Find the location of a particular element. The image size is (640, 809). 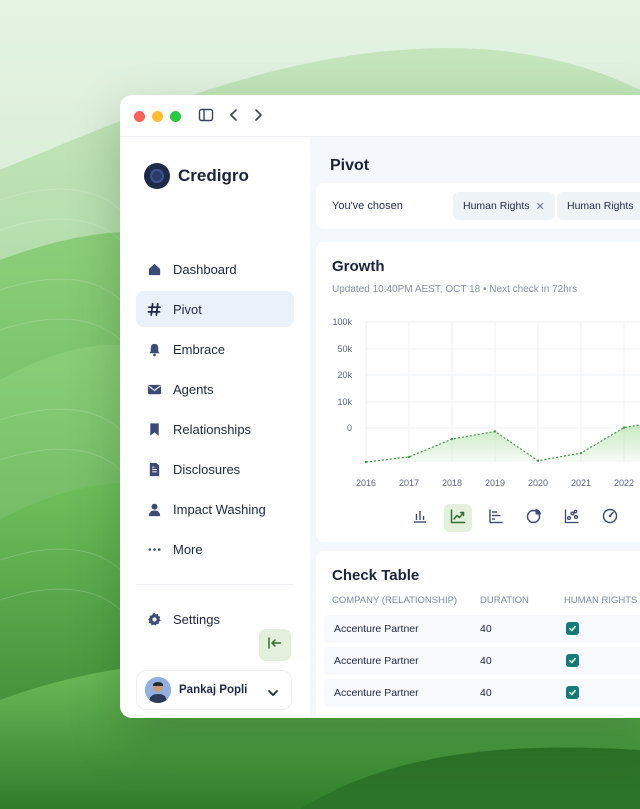

close-window-button is located at coordinates (139, 116).